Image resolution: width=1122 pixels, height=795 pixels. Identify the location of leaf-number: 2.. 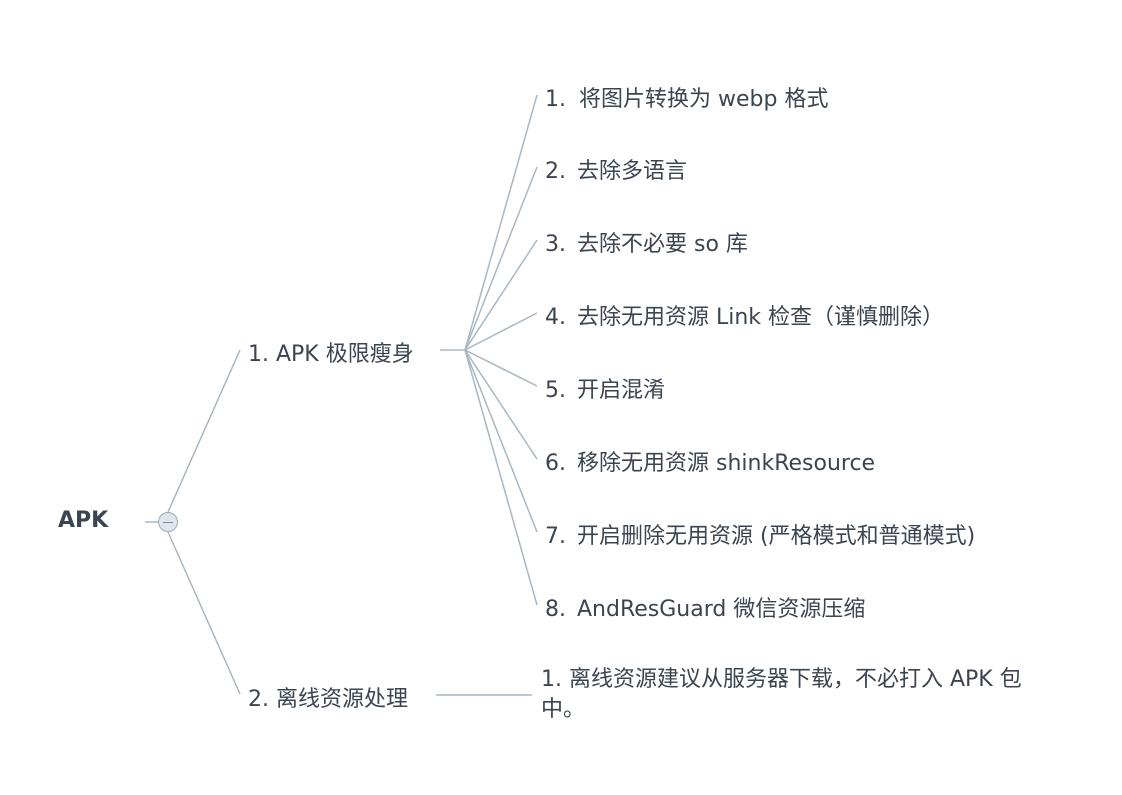
(555, 171).